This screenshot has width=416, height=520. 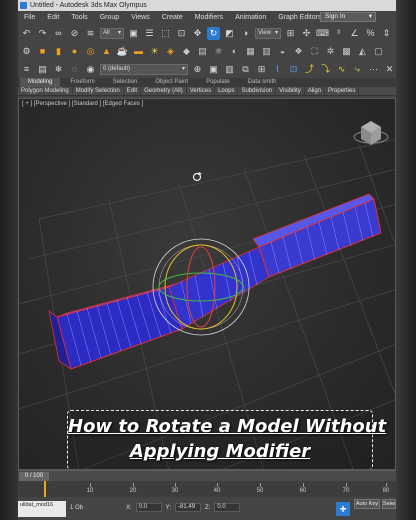 I want to click on create-spacewarp-icon: ▤, so click(x=202, y=51).